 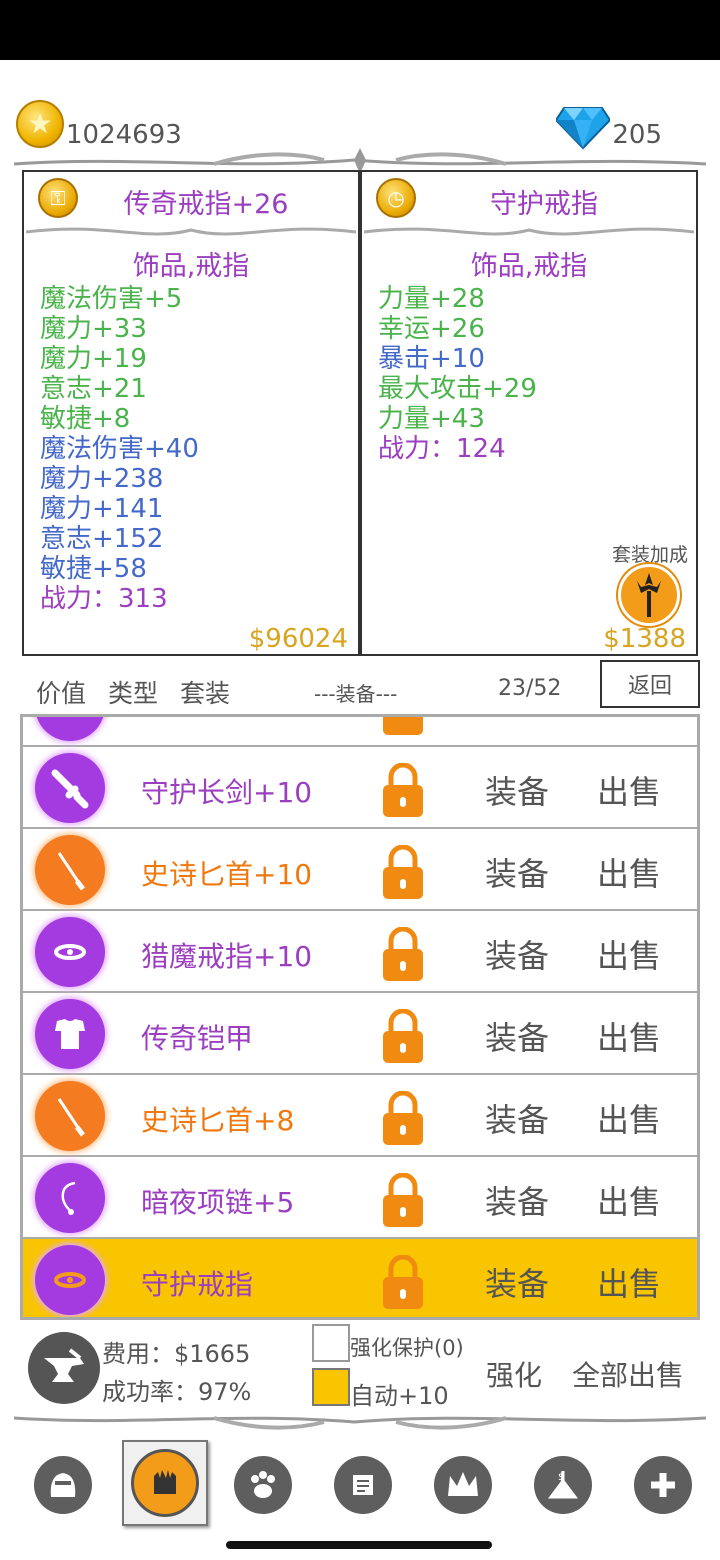 I want to click on sort-by-value-button: 价值, so click(x=61, y=692).